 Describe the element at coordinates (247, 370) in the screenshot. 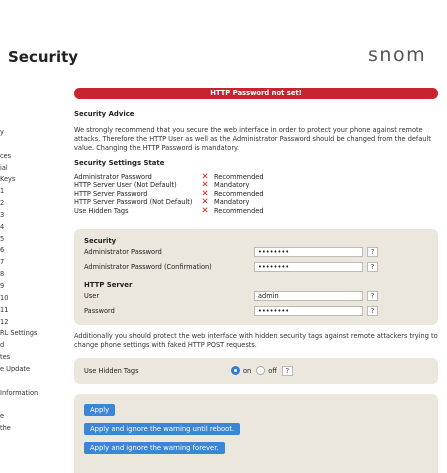

I see `hidden-tags-on-label: on` at that location.